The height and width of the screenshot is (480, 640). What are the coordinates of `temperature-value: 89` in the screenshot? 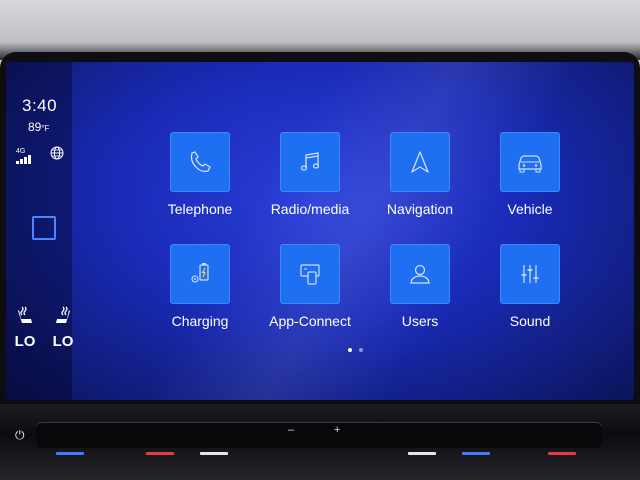 It's located at (35, 127).